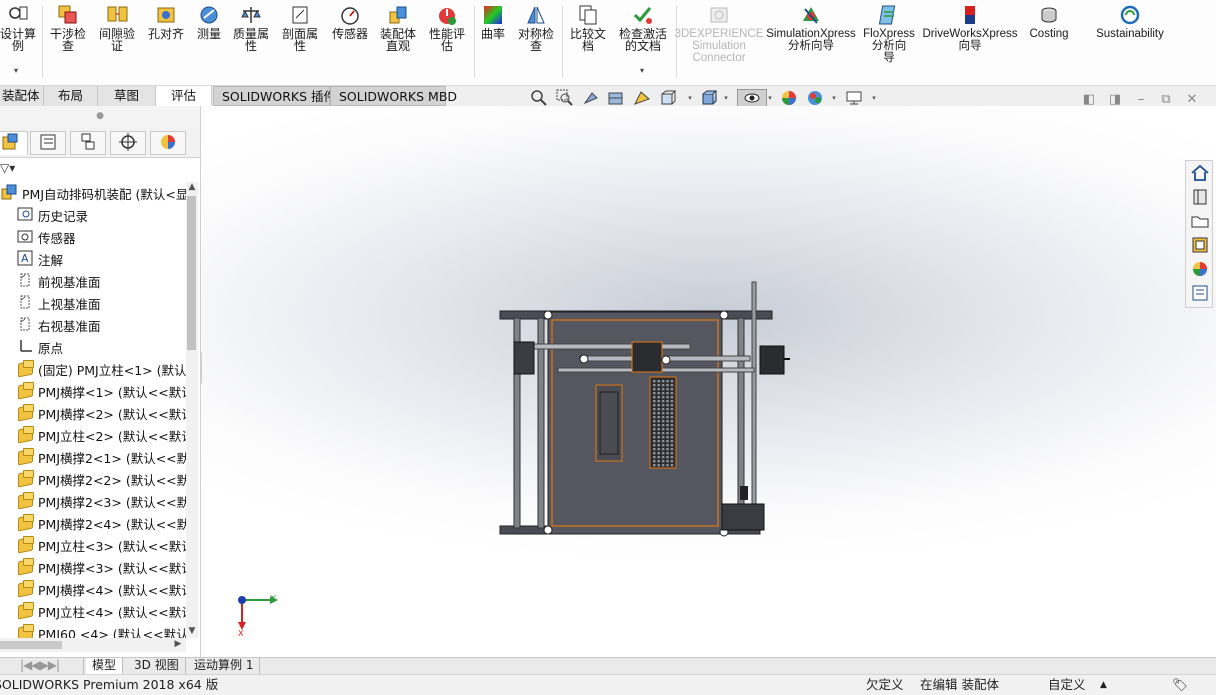 The height and width of the screenshot is (695, 1216). Describe the element at coordinates (398, 28) in the screenshot. I see `assembly-visualization-button: 装配体 直观` at that location.